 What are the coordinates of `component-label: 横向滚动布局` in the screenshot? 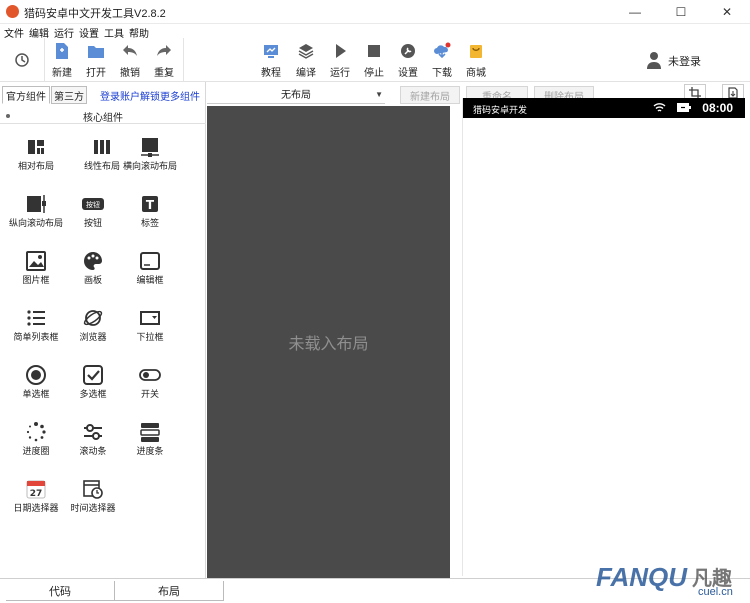 It's located at (149, 166).